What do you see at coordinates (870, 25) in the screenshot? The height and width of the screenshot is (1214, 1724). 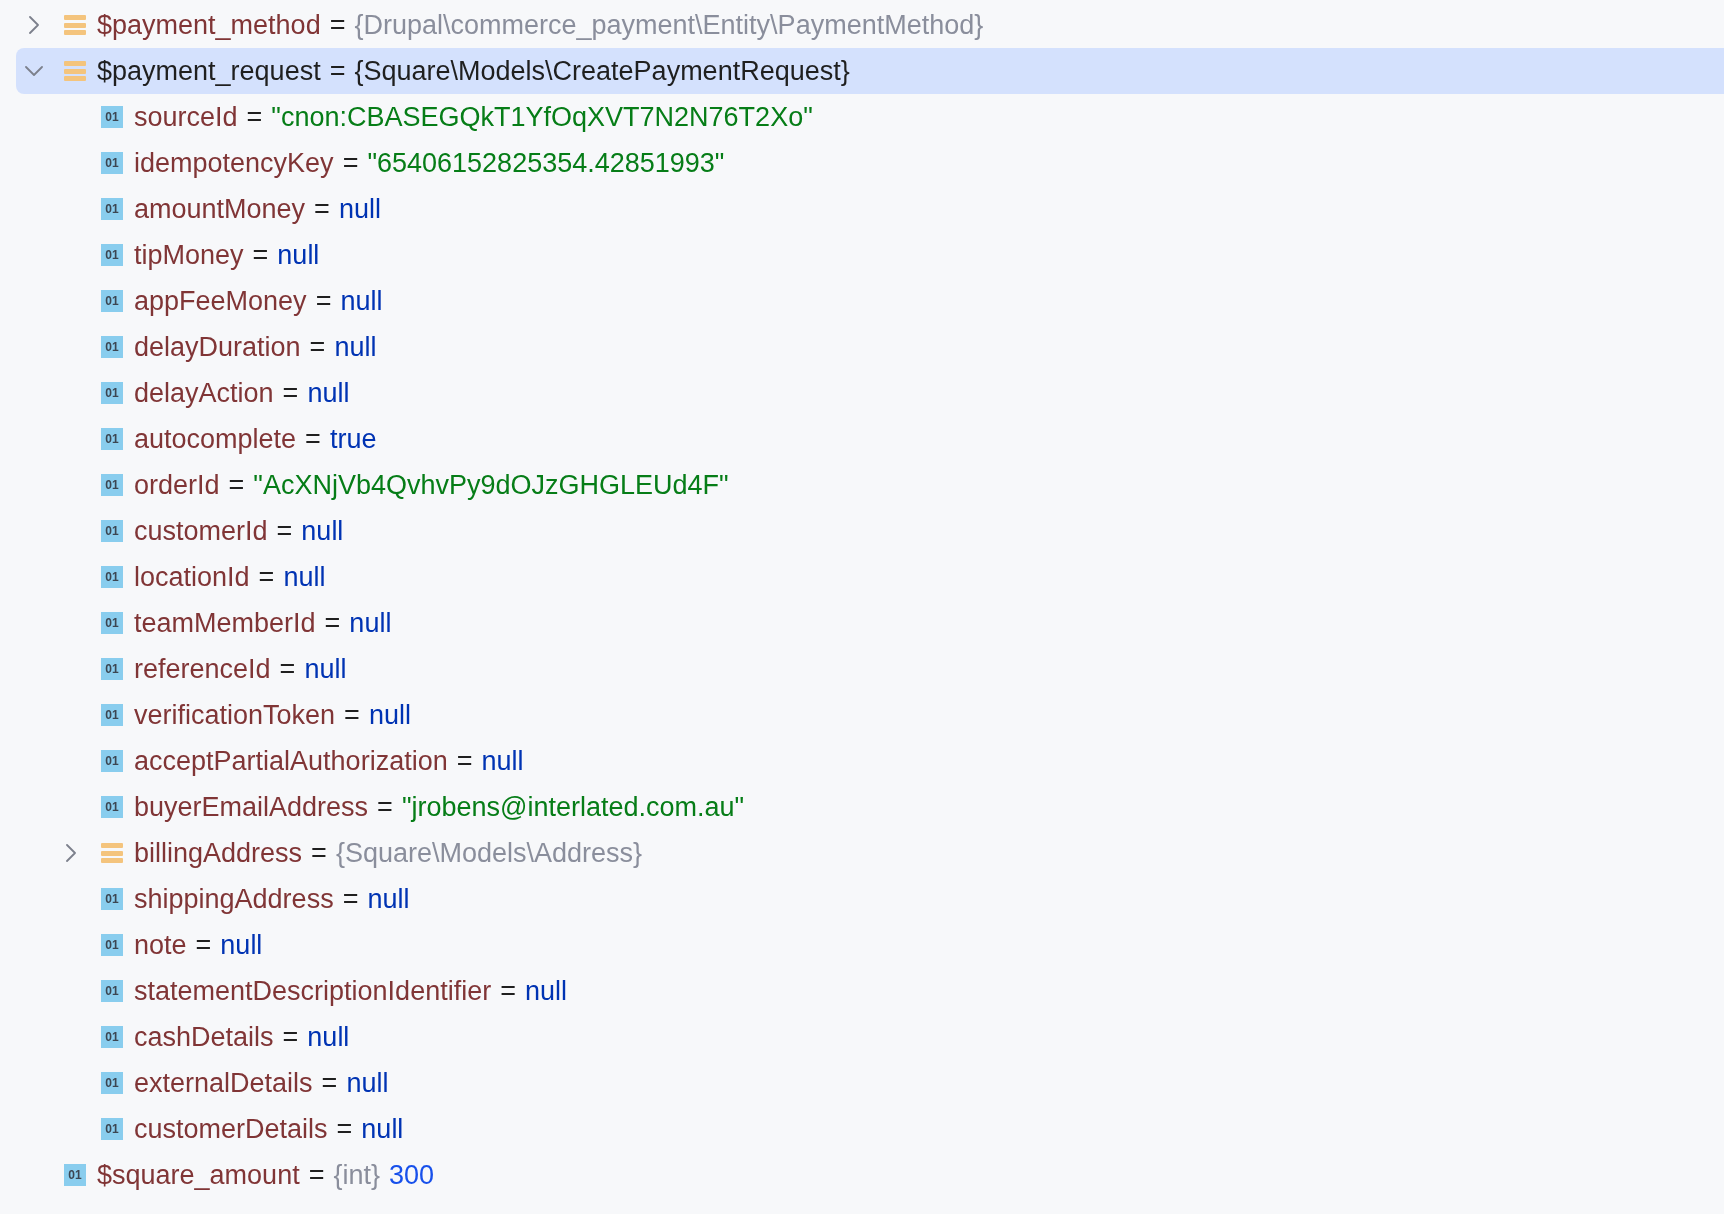 I see `tree-row: $payment_method = {Drupal\commerce_payment\Entity\PaymentMethod}` at bounding box center [870, 25].